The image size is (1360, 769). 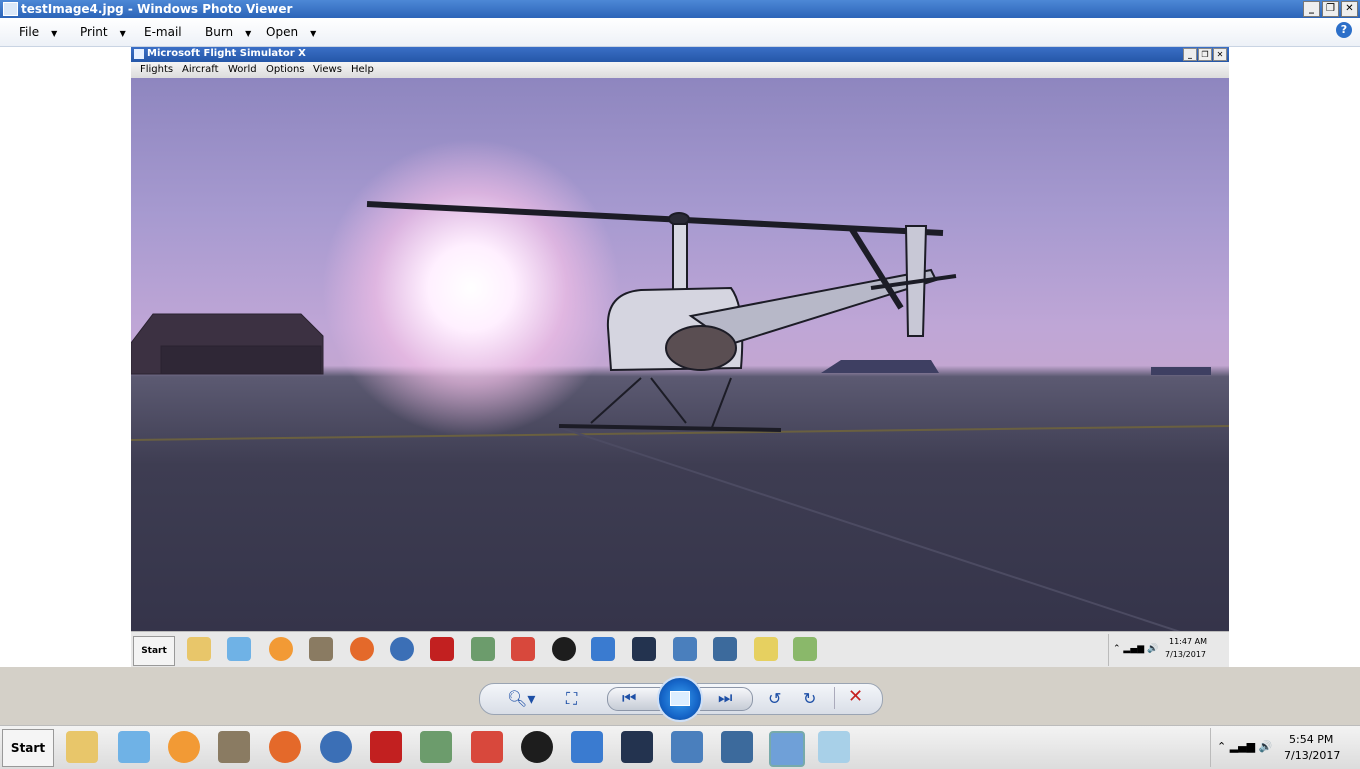 I want to click on menu-print: Print ▼, so click(x=103, y=32).